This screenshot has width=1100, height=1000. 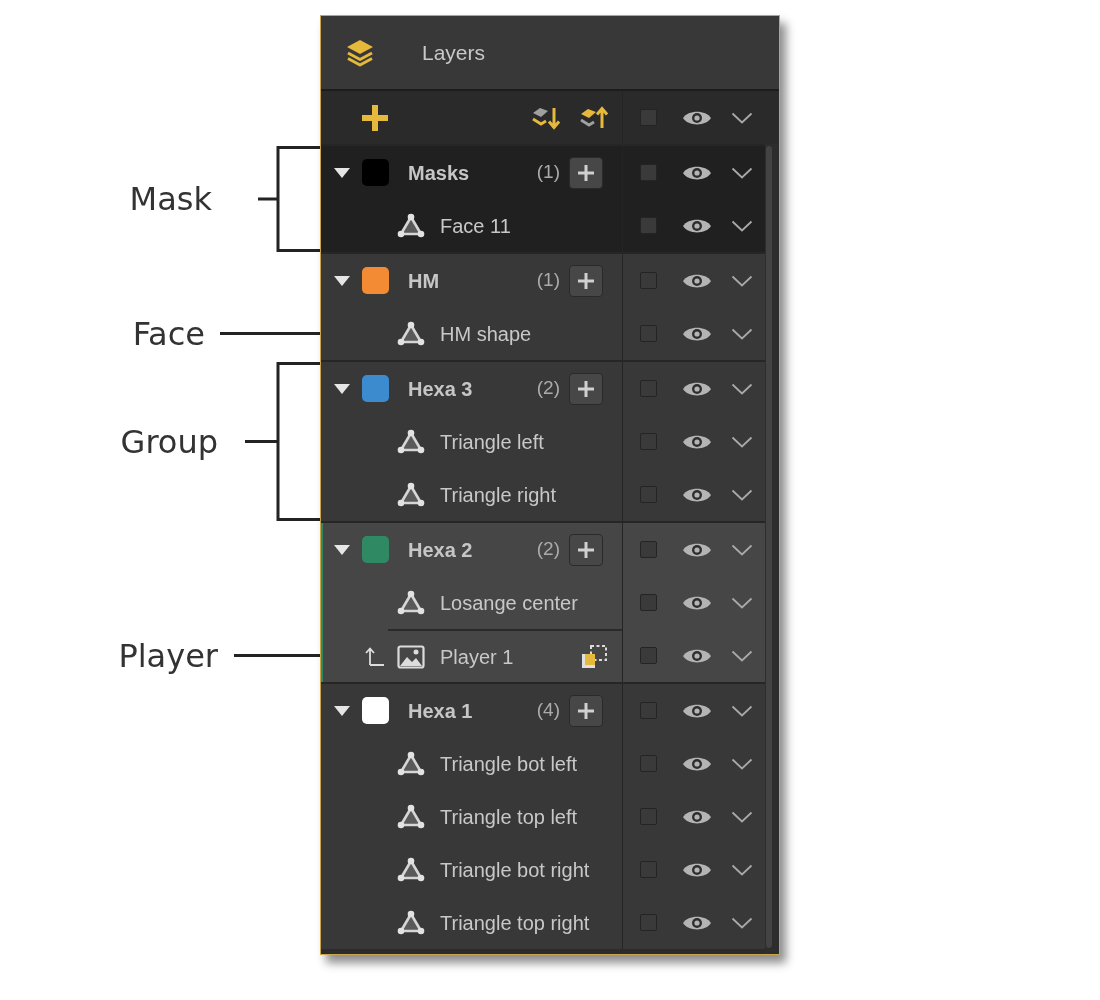 What do you see at coordinates (769, 547) in the screenshot?
I see `scrollbar-thumb` at bounding box center [769, 547].